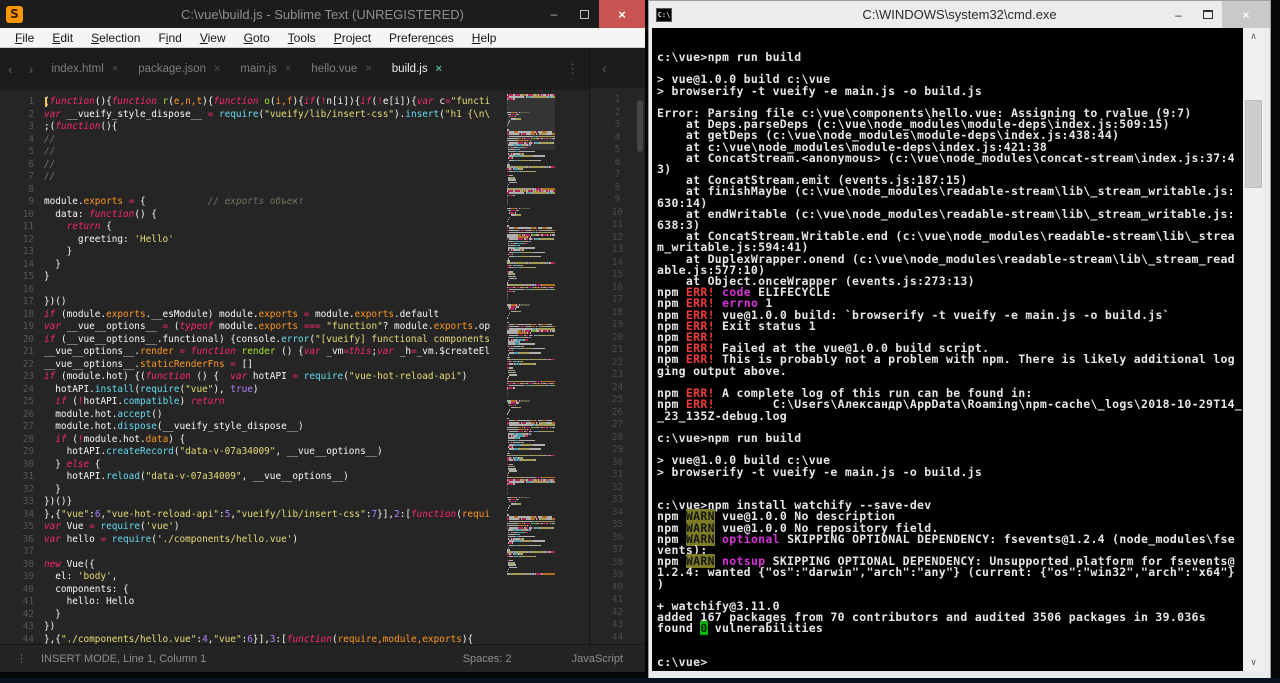  I want to click on editor-scroll-track, so click(572, 367).